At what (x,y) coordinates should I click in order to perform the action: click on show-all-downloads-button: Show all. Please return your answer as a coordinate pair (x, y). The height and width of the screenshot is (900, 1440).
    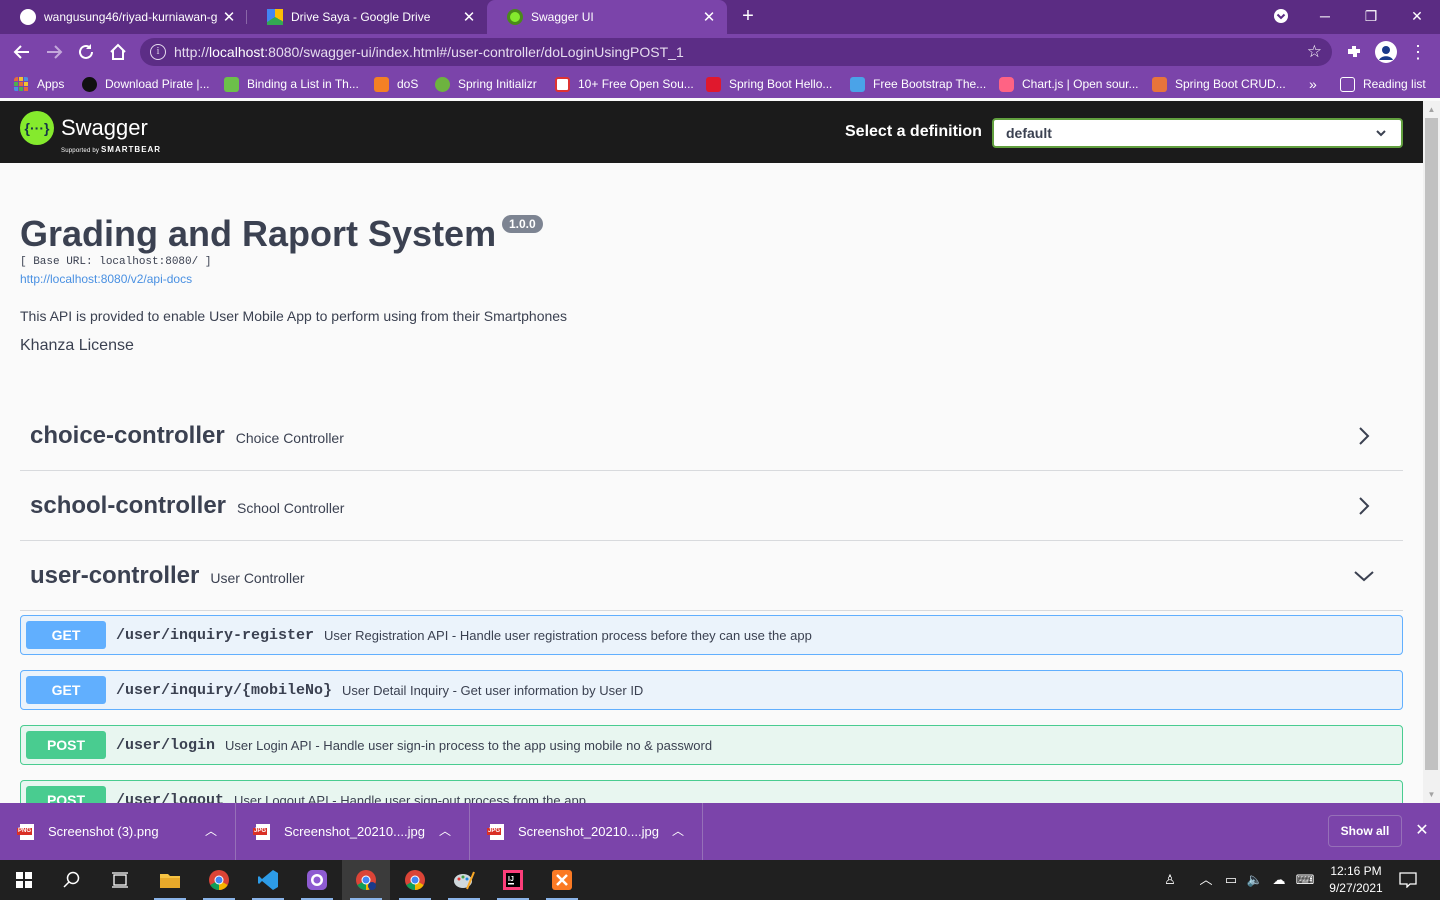
    Looking at the image, I should click on (1365, 831).